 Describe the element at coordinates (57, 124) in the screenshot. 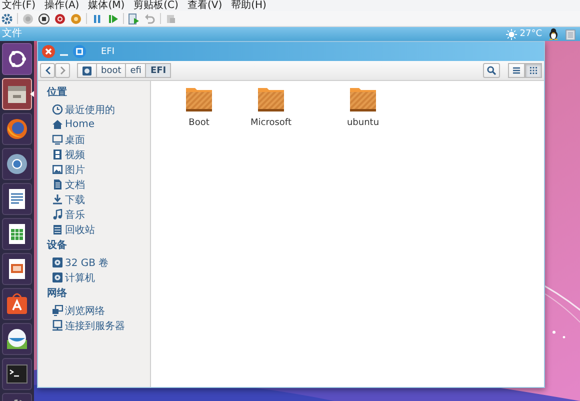

I see `home-icon` at that location.